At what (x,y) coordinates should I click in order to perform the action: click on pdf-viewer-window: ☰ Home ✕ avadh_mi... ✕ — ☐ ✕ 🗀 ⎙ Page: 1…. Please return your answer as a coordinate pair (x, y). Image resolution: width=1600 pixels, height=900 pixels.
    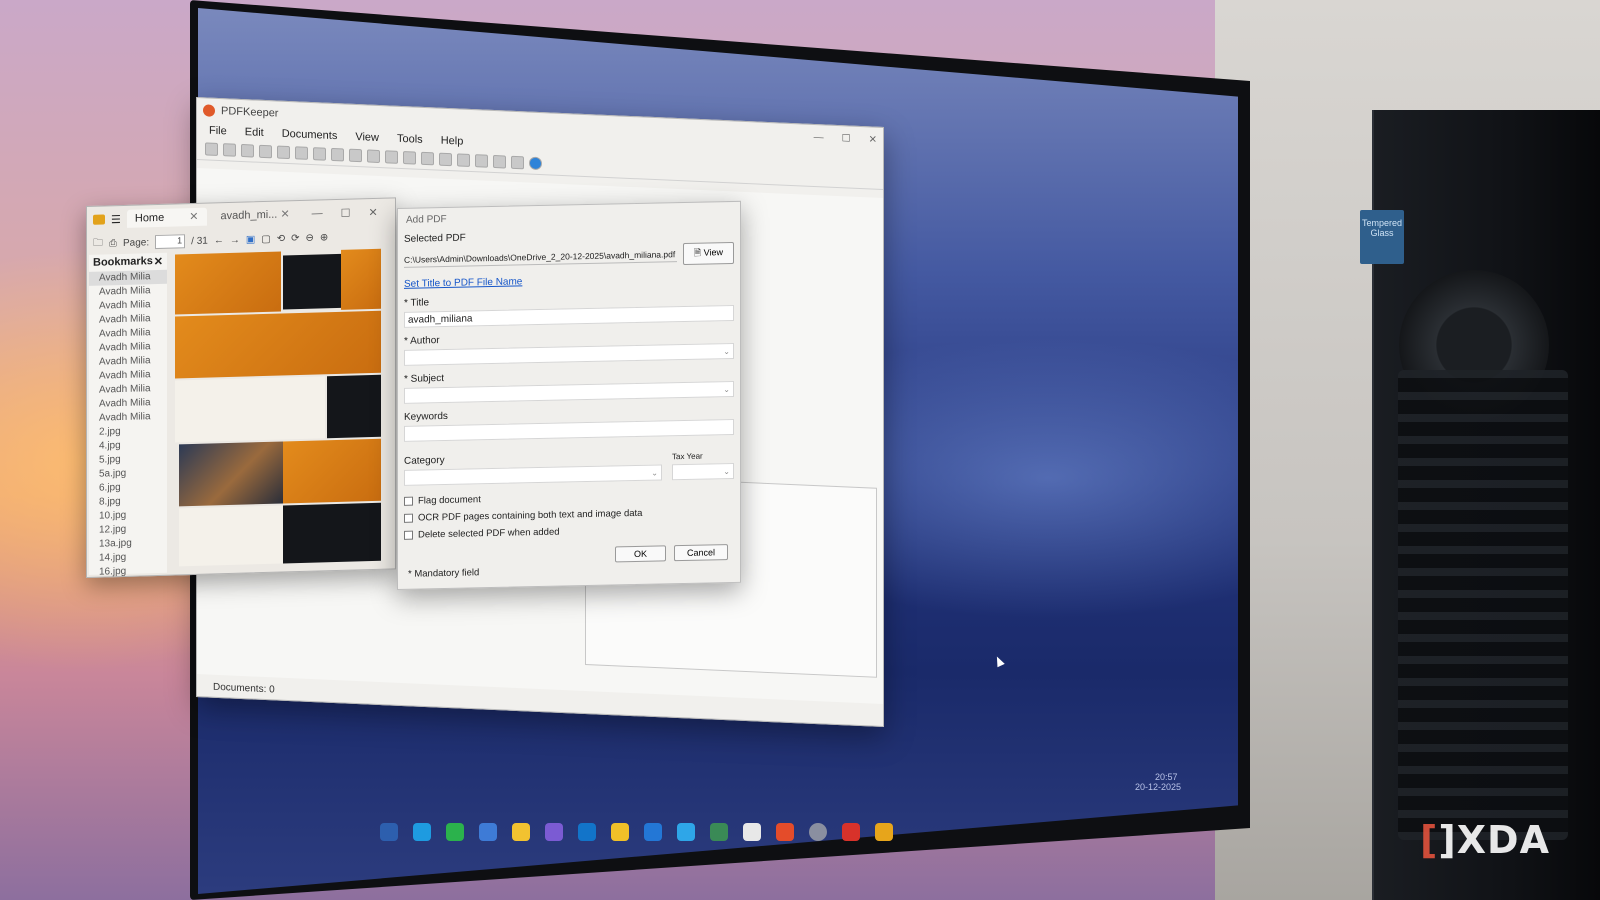
    Looking at the image, I should click on (241, 387).